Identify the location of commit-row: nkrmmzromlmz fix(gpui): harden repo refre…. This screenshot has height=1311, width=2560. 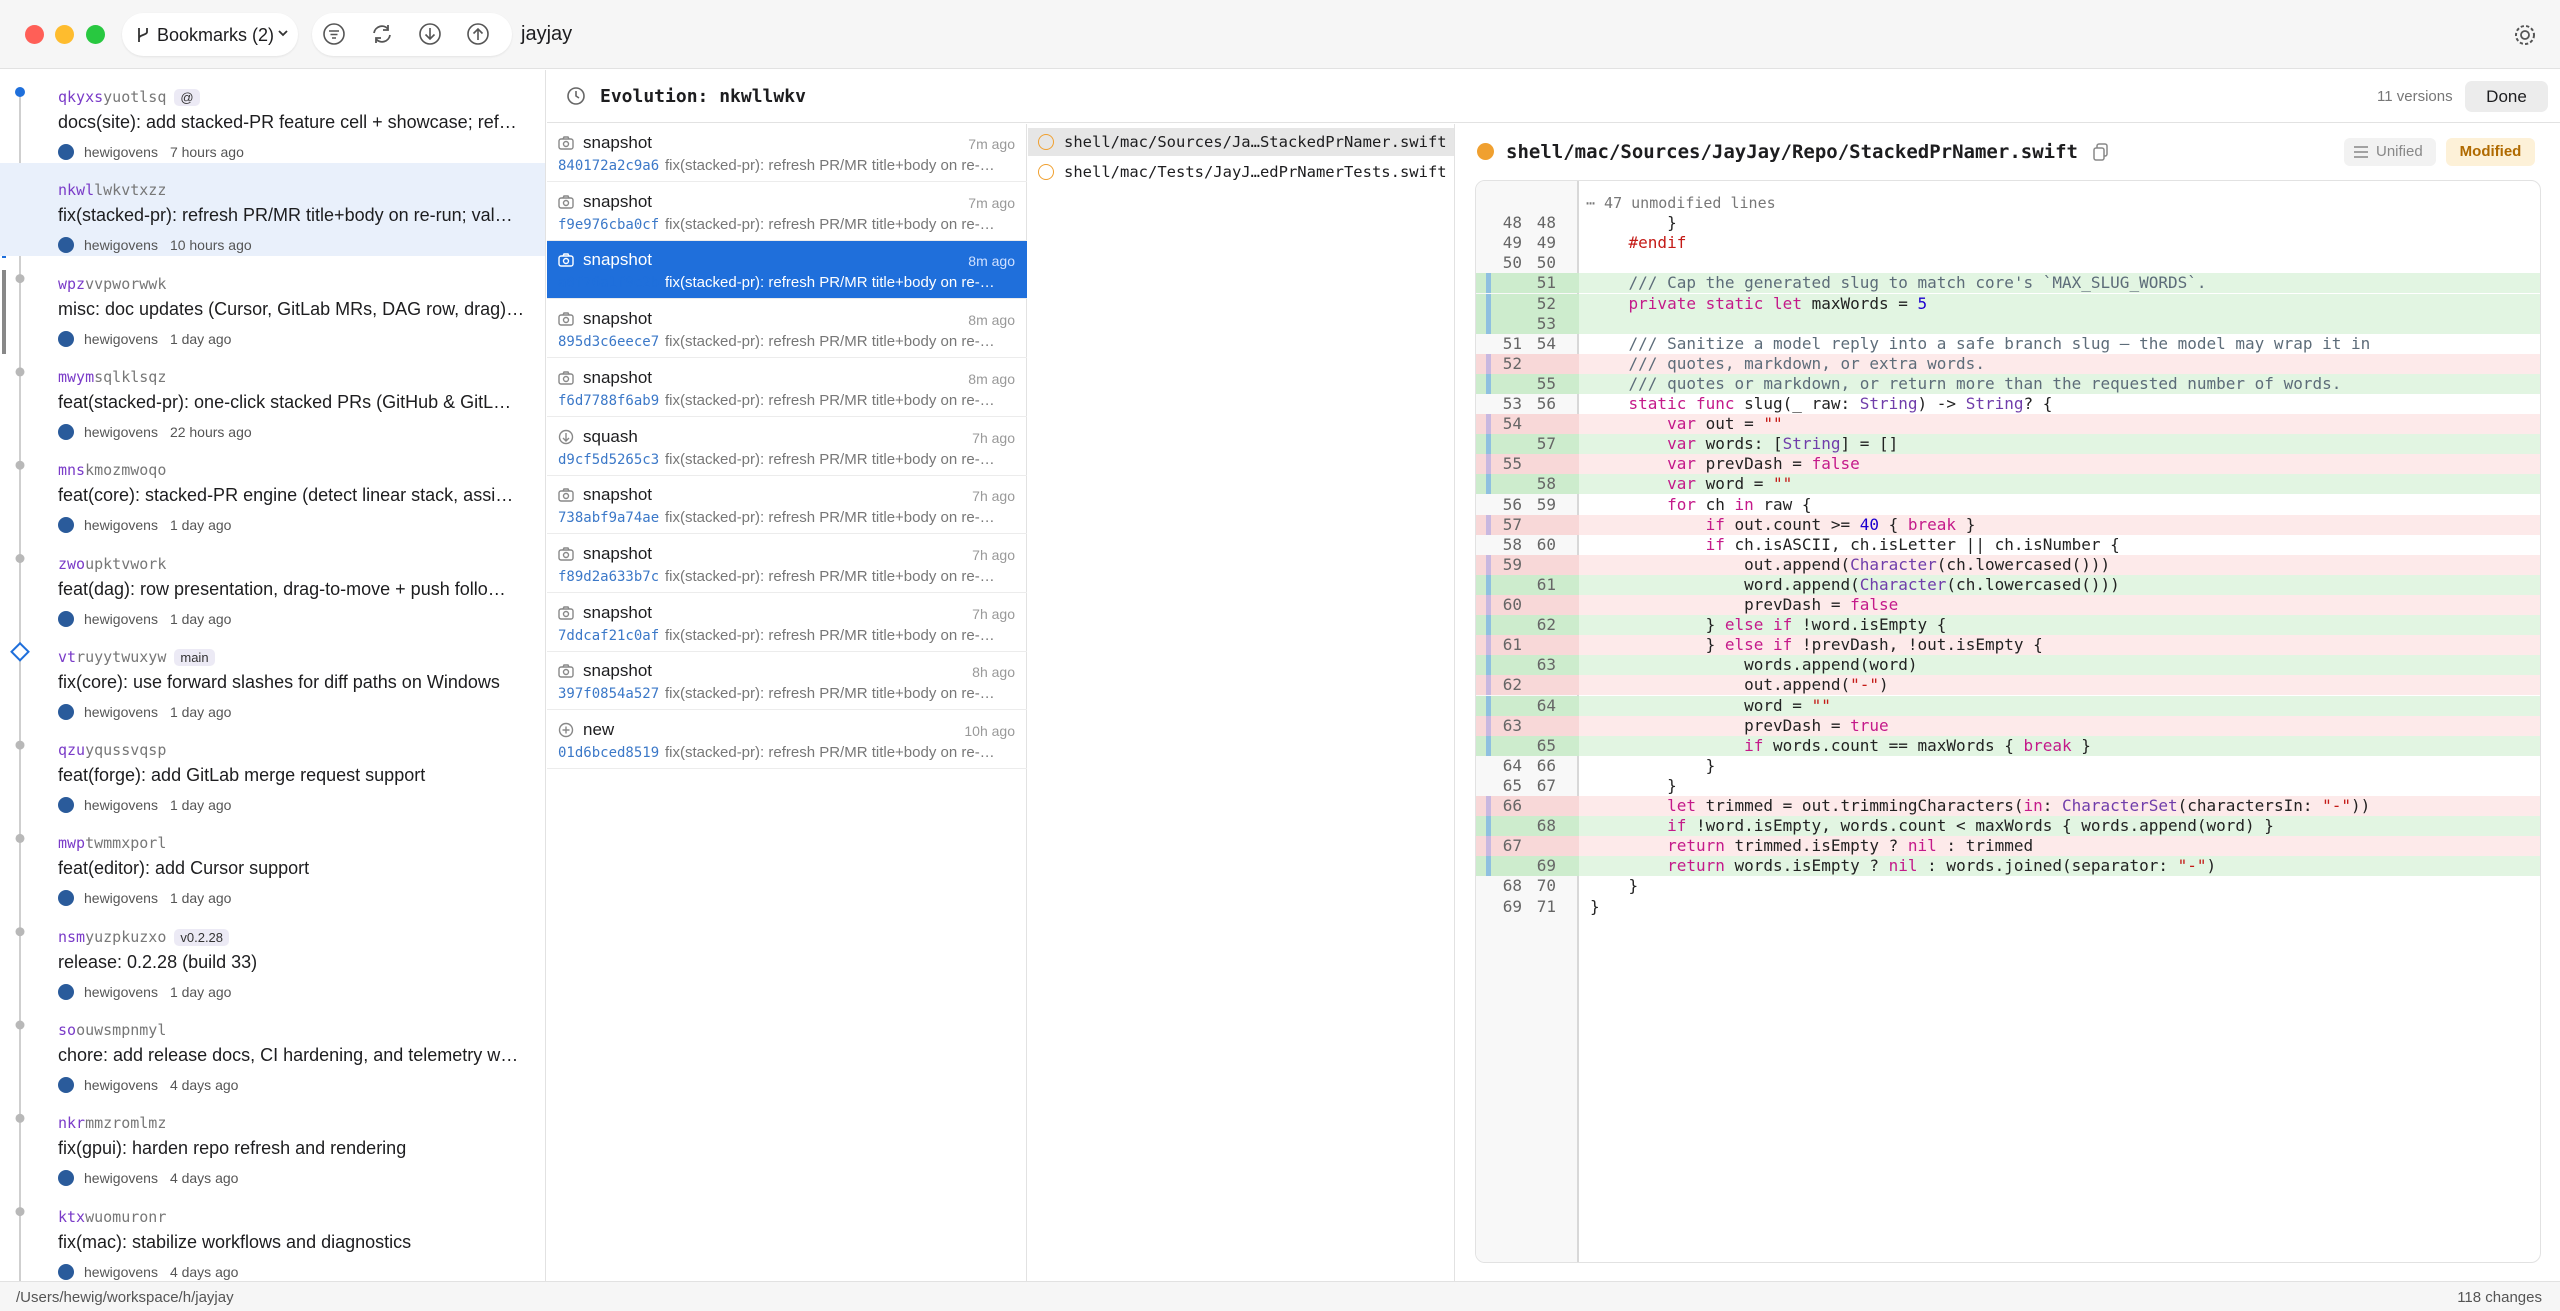
(272, 1142).